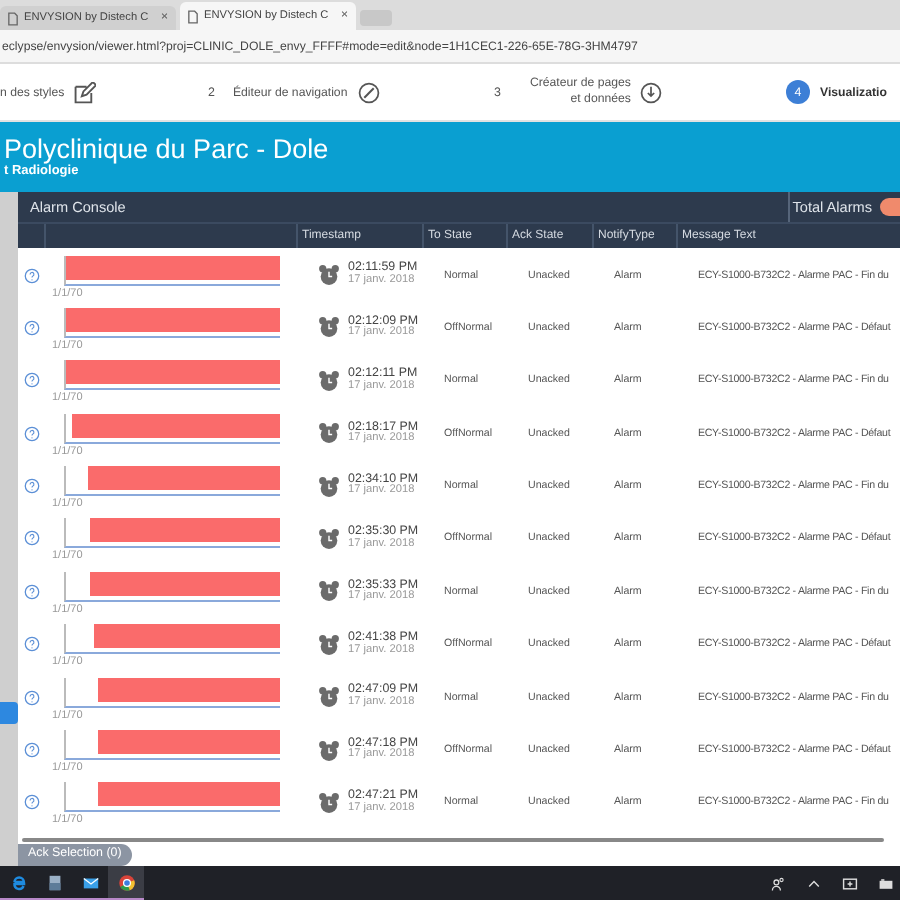  Describe the element at coordinates (167, 149) in the screenshot. I see `site-title: Polyclinique du Parc - Dole` at that location.